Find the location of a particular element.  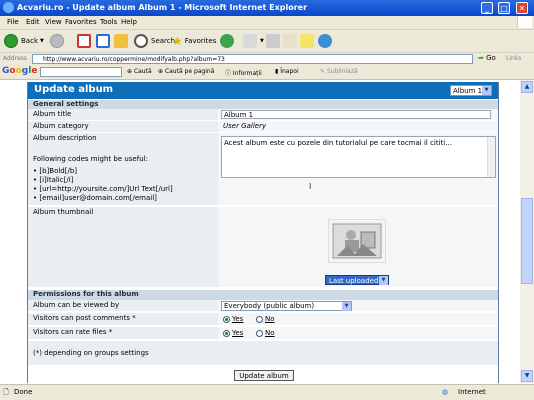

forward-button is located at coordinates (58, 41).